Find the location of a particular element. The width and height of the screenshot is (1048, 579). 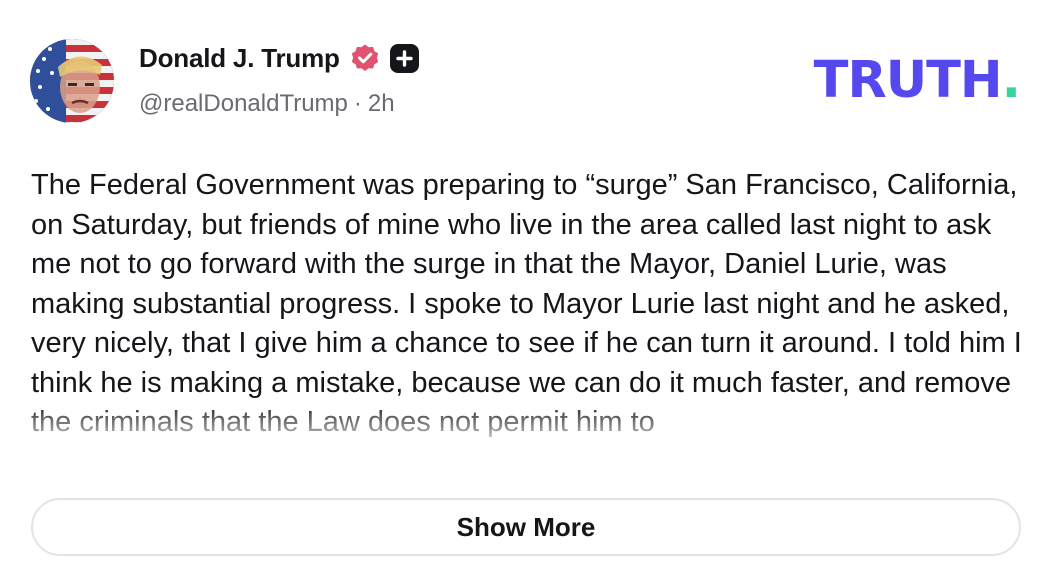

truth-social-logo: TRUTH. is located at coordinates (917, 80).